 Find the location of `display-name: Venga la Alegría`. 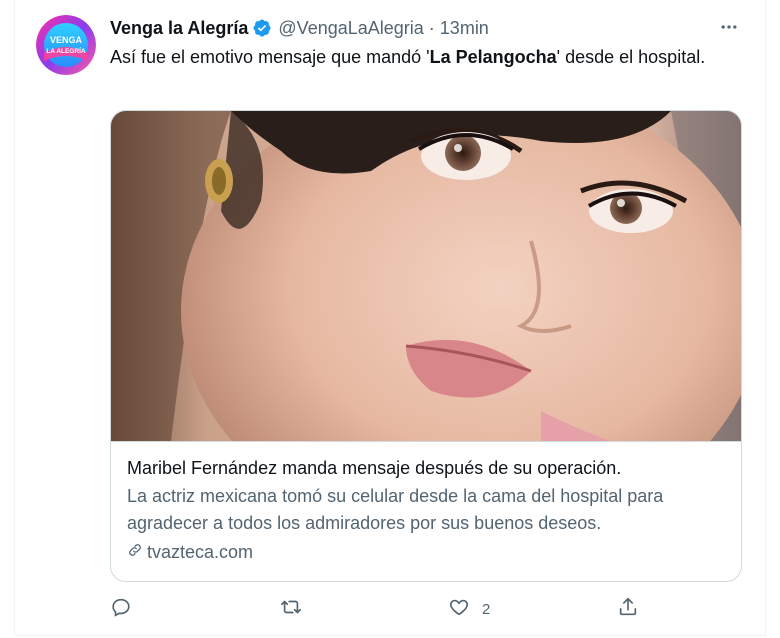

display-name: Venga la Alegría is located at coordinates (179, 28).